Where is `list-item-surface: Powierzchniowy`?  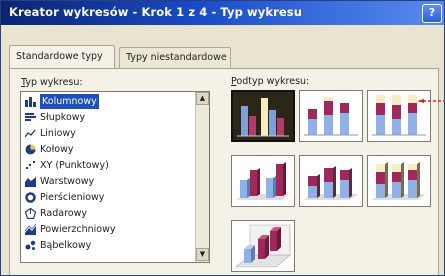 list-item-surface: Powierzchniowy is located at coordinates (108, 229).